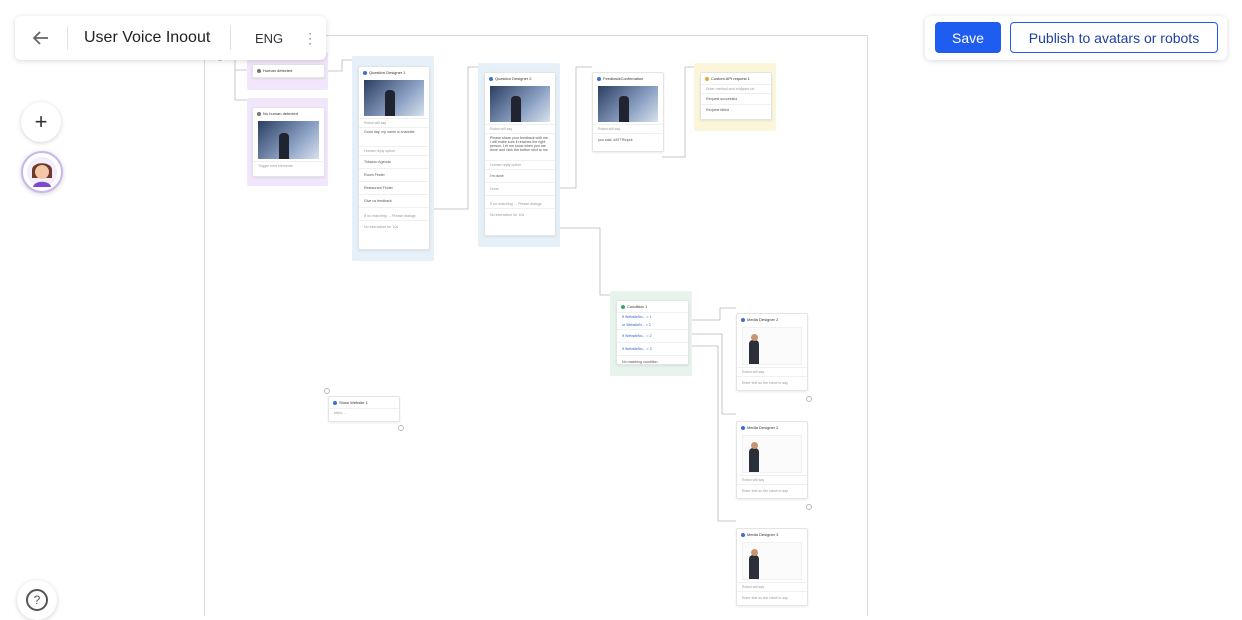  What do you see at coordinates (623, 306) in the screenshot?
I see `condition-icon` at bounding box center [623, 306].